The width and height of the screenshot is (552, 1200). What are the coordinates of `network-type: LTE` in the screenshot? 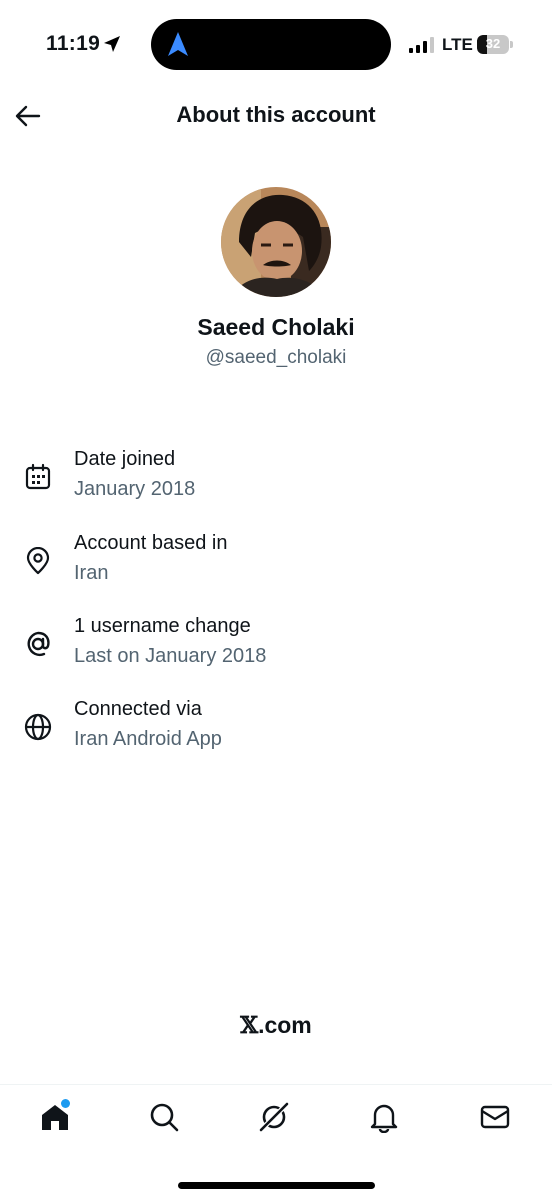 It's located at (457, 44).